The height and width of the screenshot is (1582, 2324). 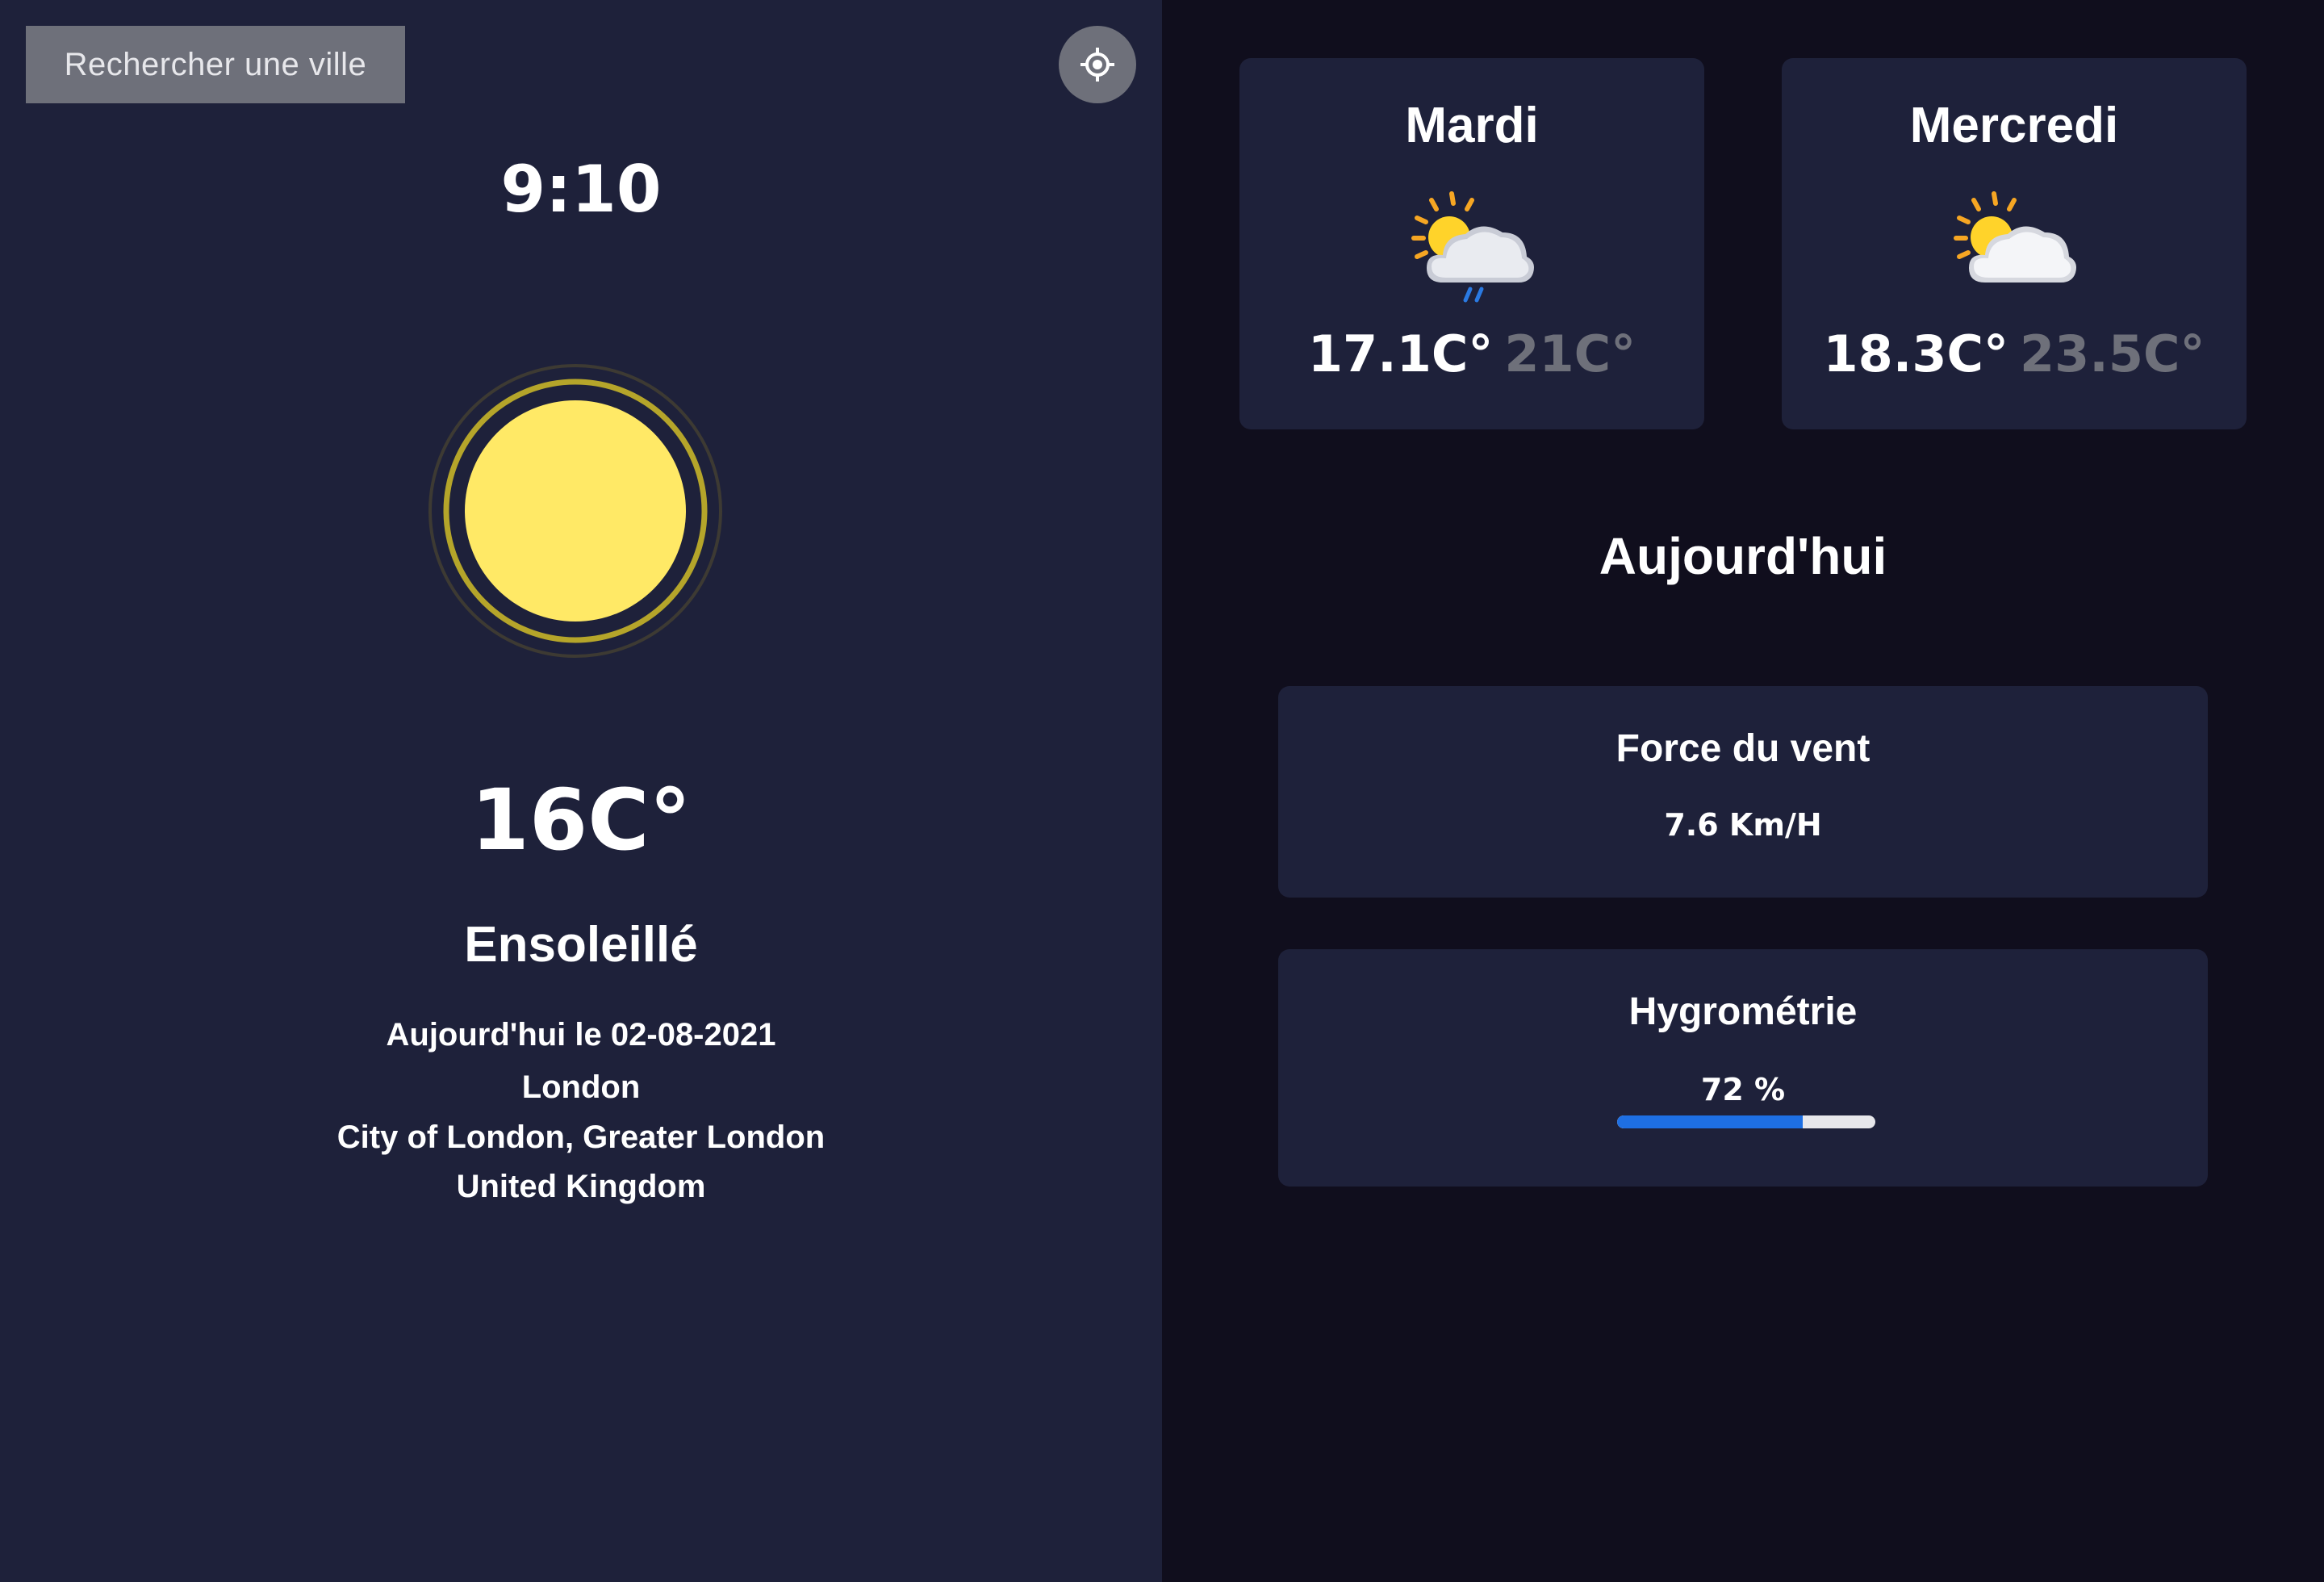 What do you see at coordinates (215, 64) in the screenshot?
I see `search-city-button: Rechercher une ville` at bounding box center [215, 64].